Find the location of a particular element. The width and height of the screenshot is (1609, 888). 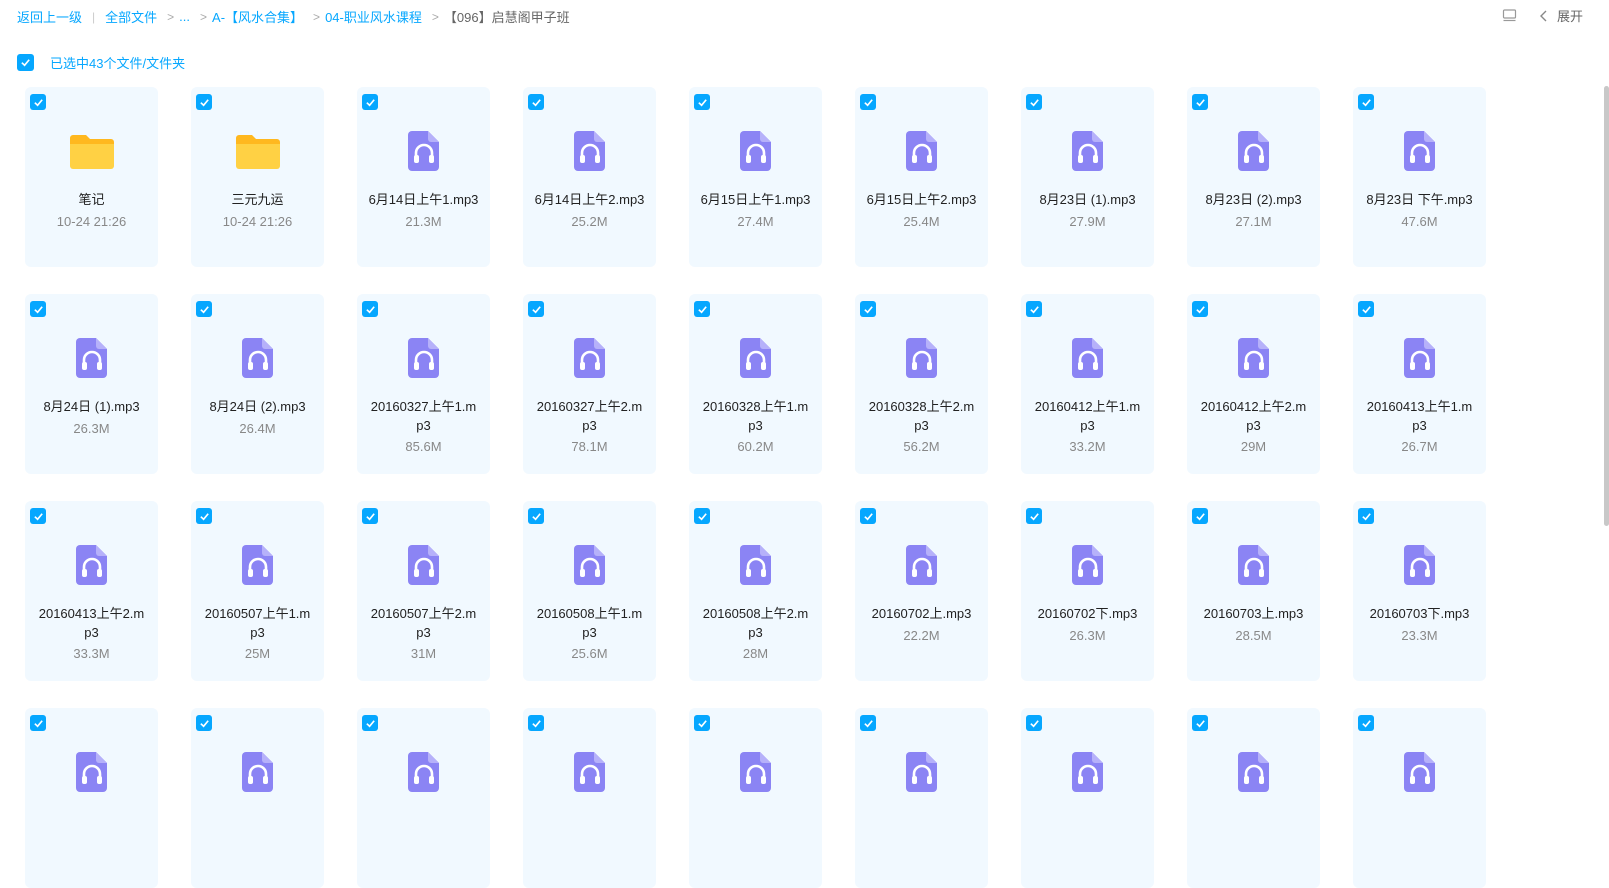

file-size: 28M is located at coordinates (755, 653).